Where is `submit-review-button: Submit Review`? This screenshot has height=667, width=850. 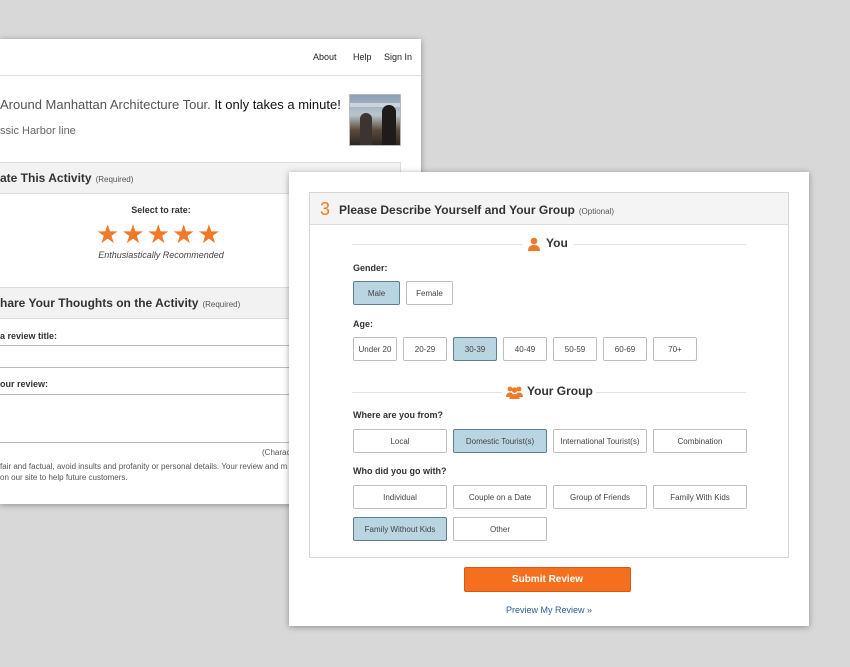
submit-review-button: Submit Review is located at coordinates (547, 579).